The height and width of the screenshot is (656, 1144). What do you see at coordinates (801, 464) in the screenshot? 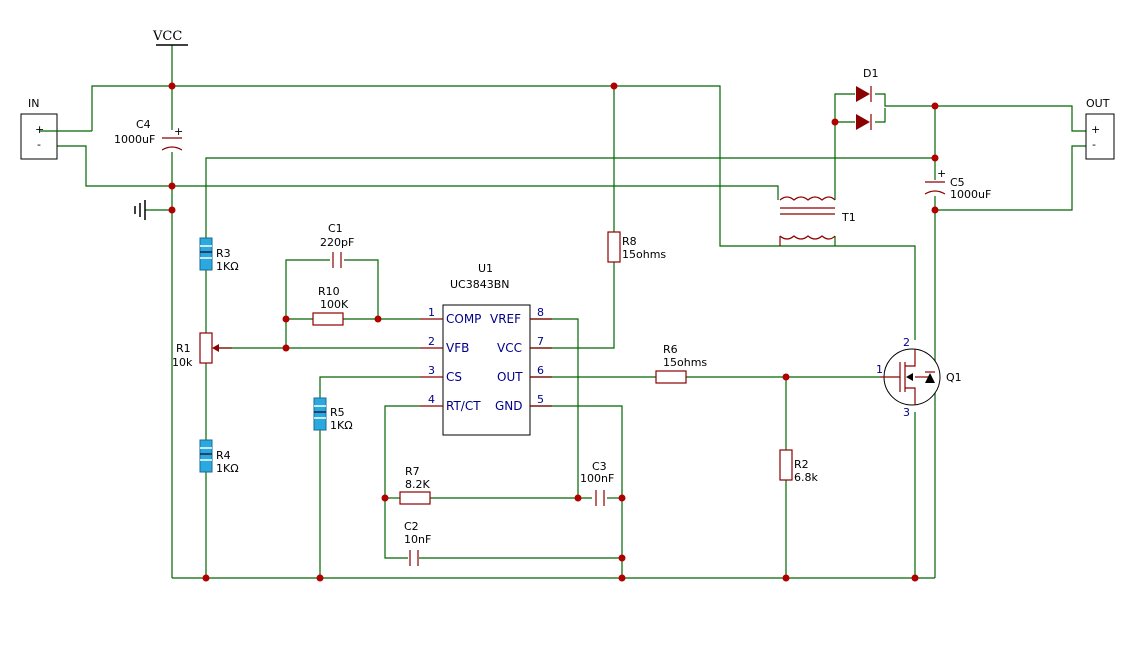
I see `r2-ref: R2` at bounding box center [801, 464].